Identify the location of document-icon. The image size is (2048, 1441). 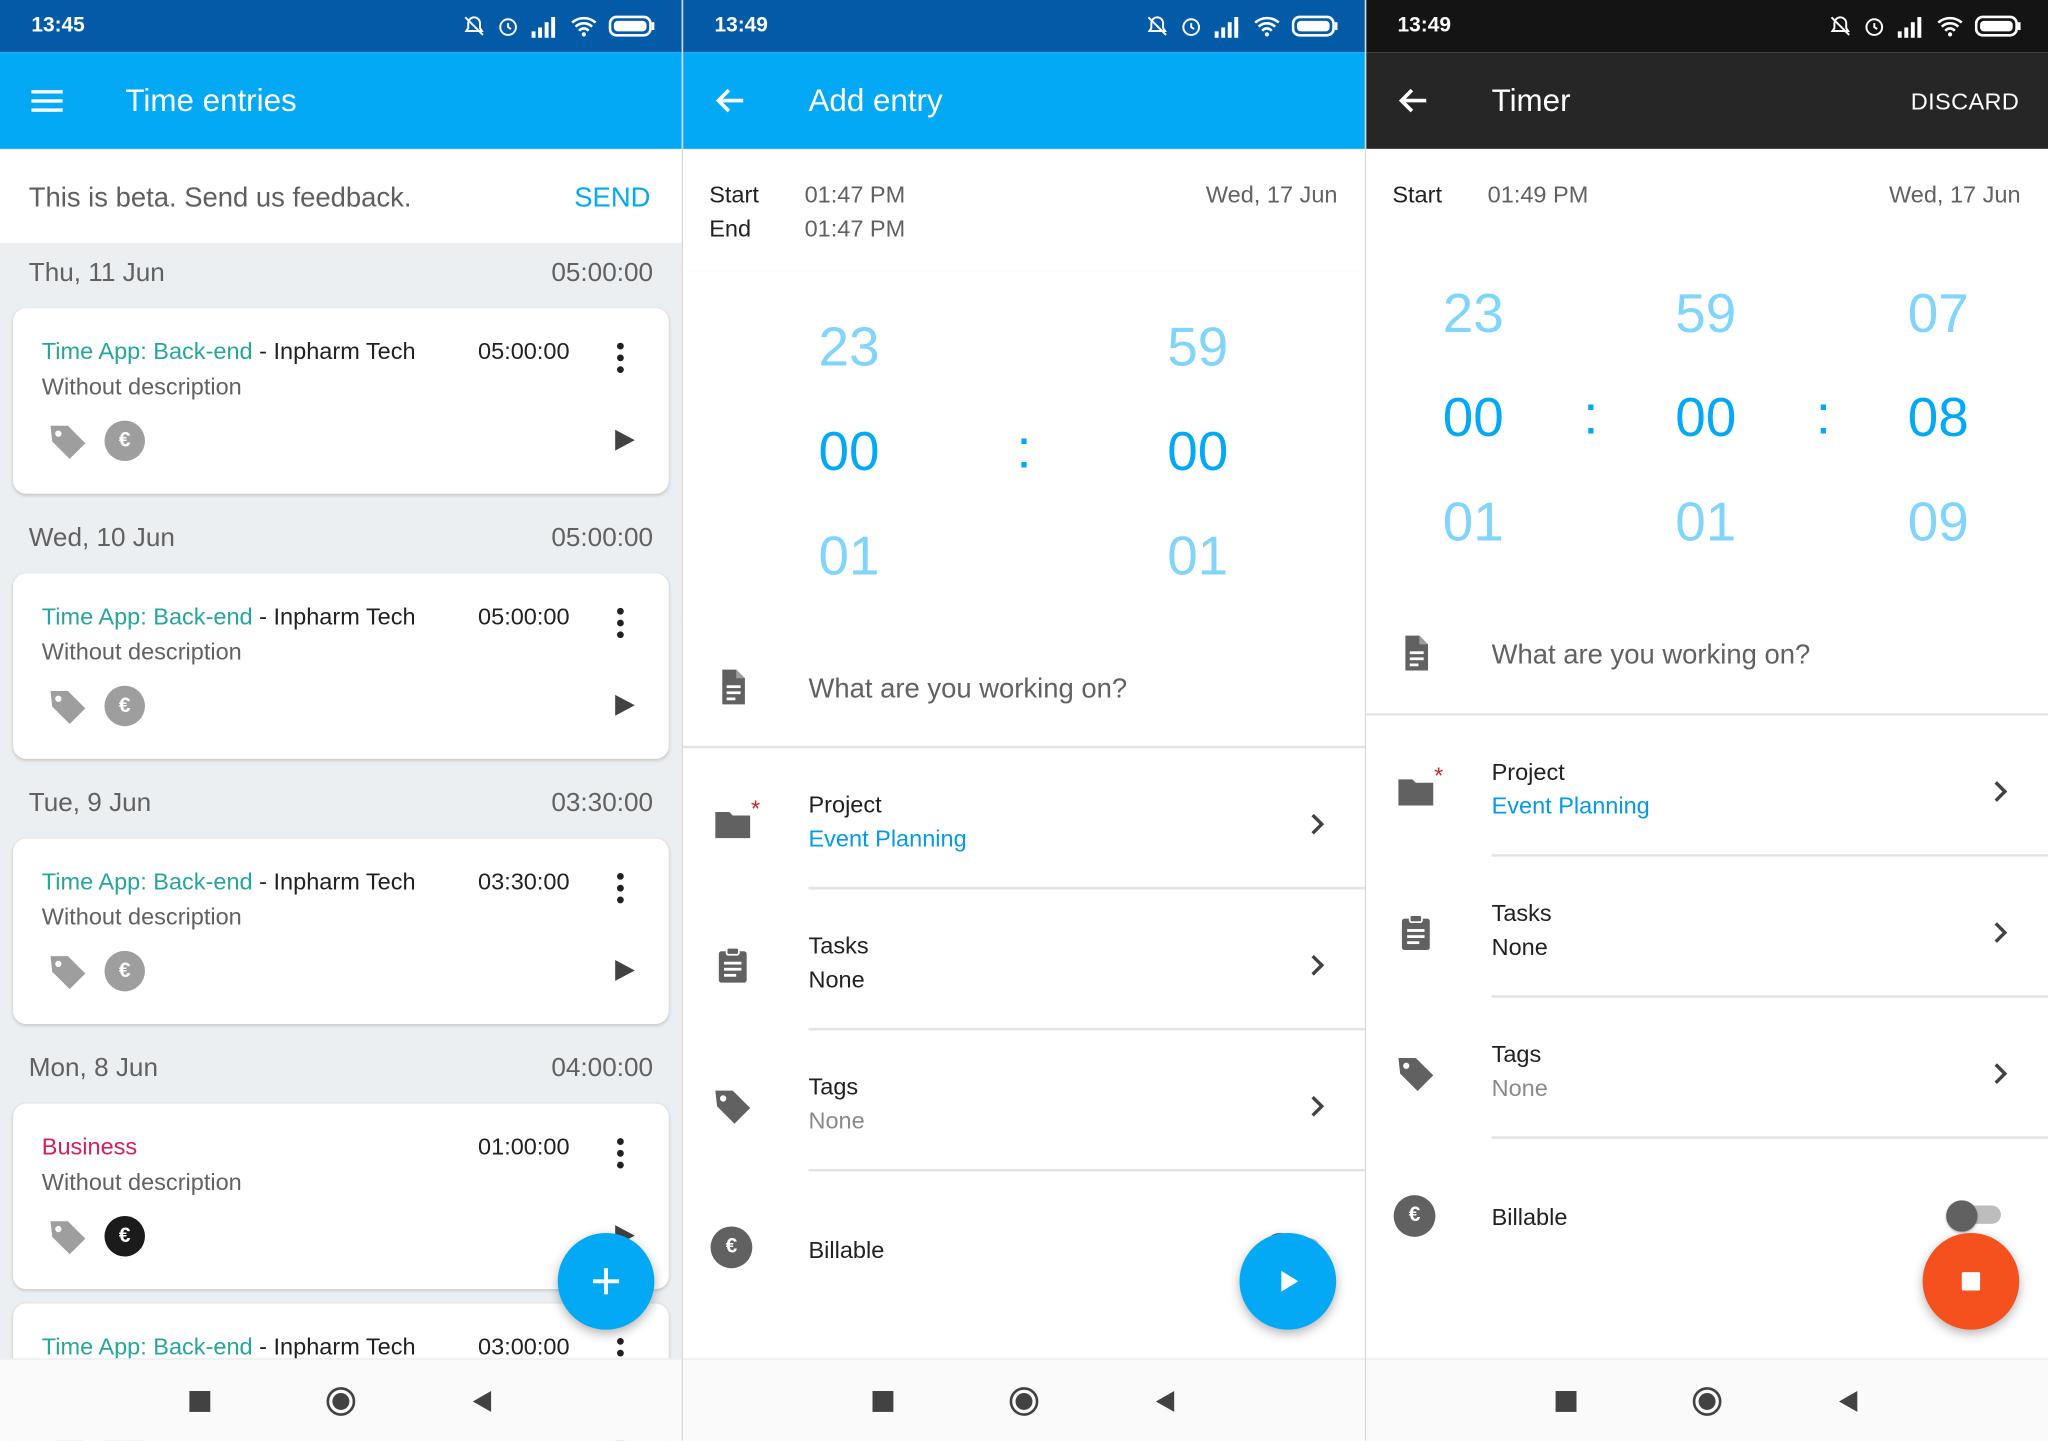
(733, 687).